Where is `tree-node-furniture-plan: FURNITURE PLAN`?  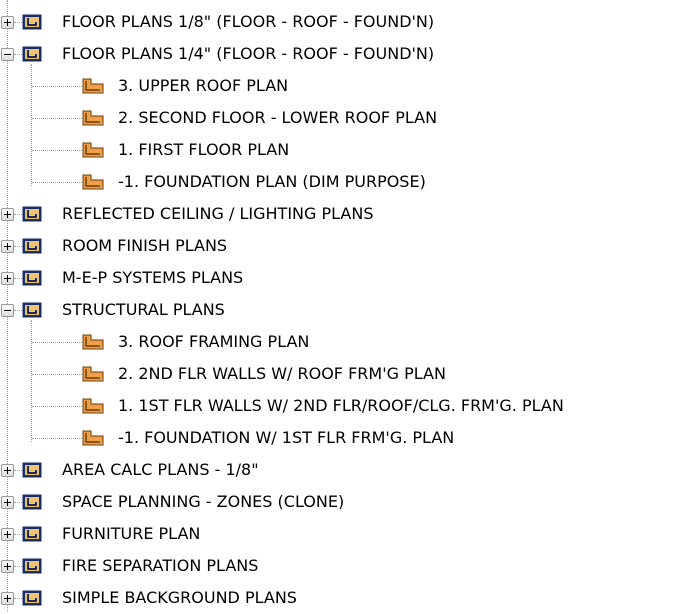 tree-node-furniture-plan: FURNITURE PLAN is located at coordinates (100, 534).